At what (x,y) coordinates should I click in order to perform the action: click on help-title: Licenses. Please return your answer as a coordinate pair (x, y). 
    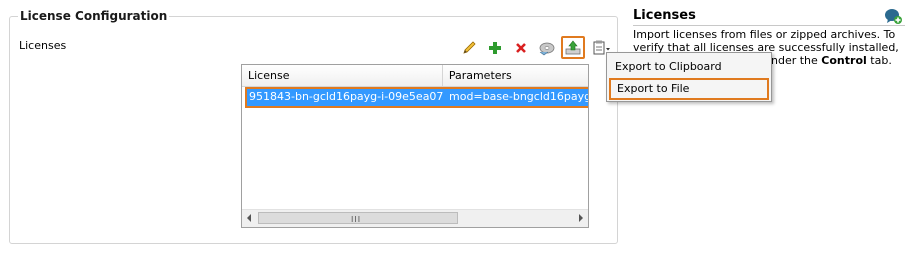
    Looking at the image, I should click on (664, 15).